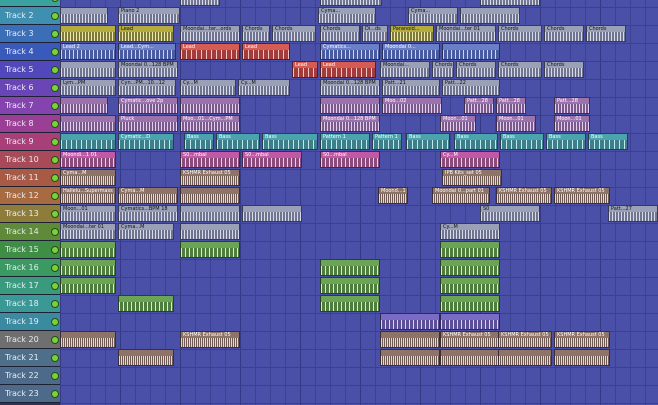 The image size is (658, 405). Describe the element at coordinates (30, 3) in the screenshot. I see `track-header` at that location.